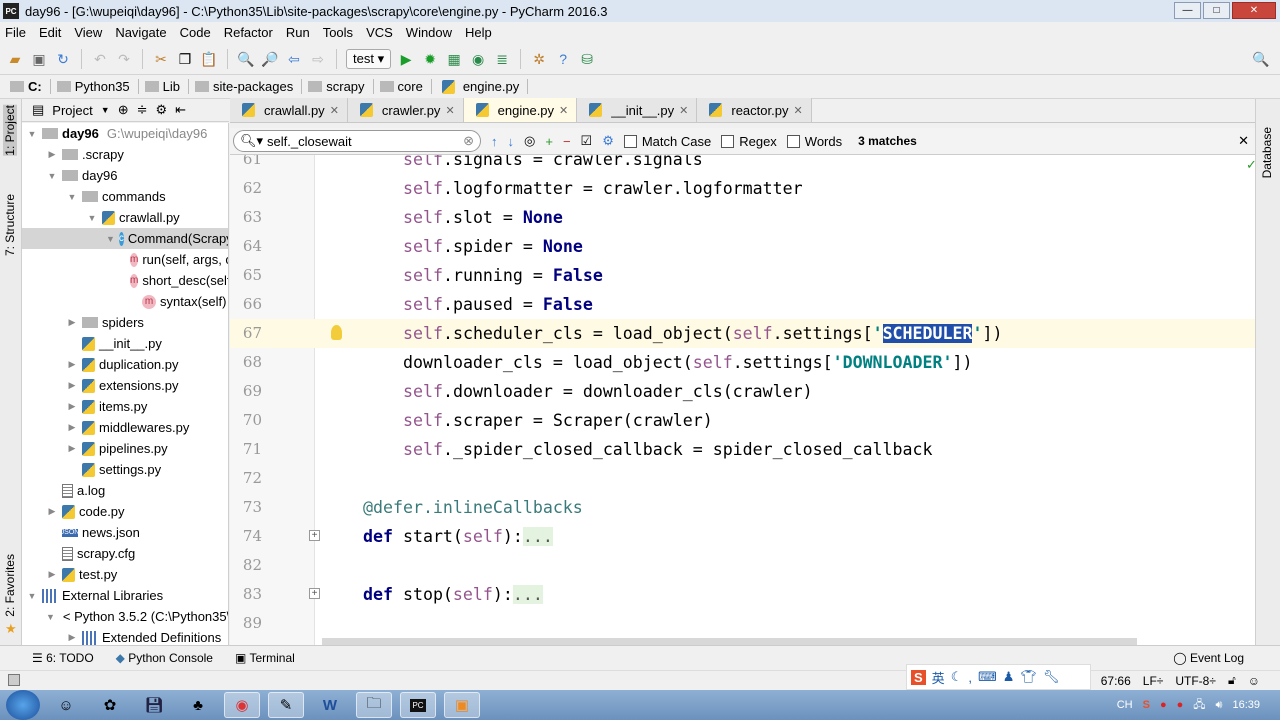 This screenshot has width=1280, height=720. I want to click on volume-icon: 🔊︎, so click(1219, 705).